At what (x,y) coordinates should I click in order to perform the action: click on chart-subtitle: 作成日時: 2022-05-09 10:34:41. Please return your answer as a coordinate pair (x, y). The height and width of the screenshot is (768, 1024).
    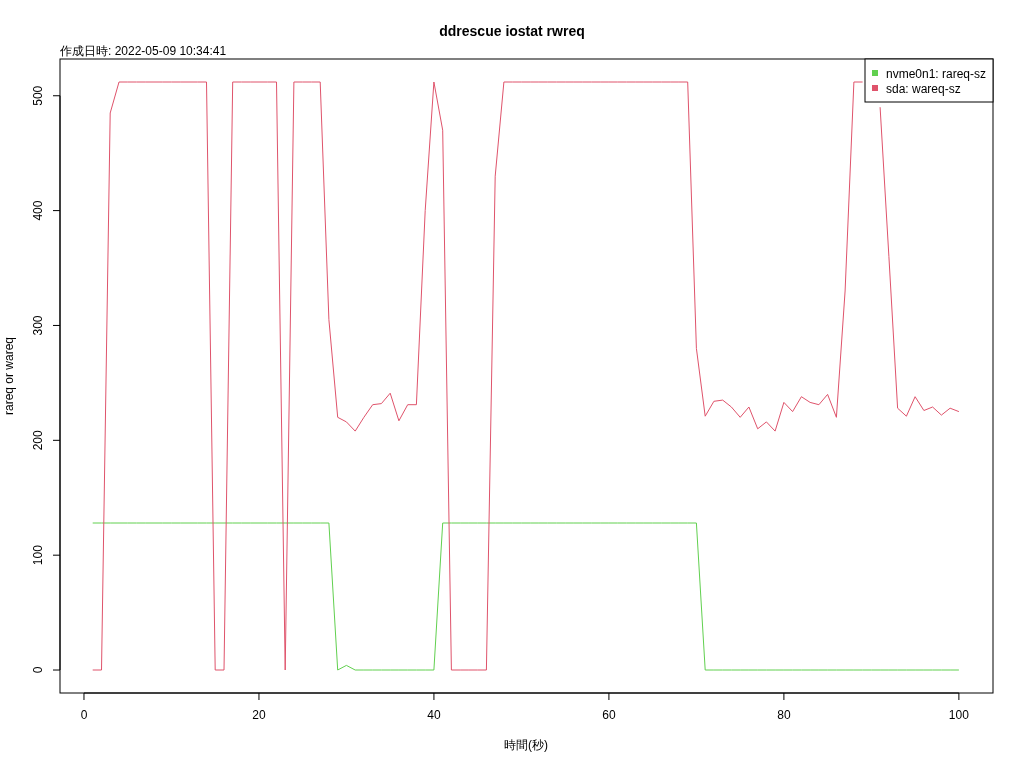
    Looking at the image, I should click on (143, 51).